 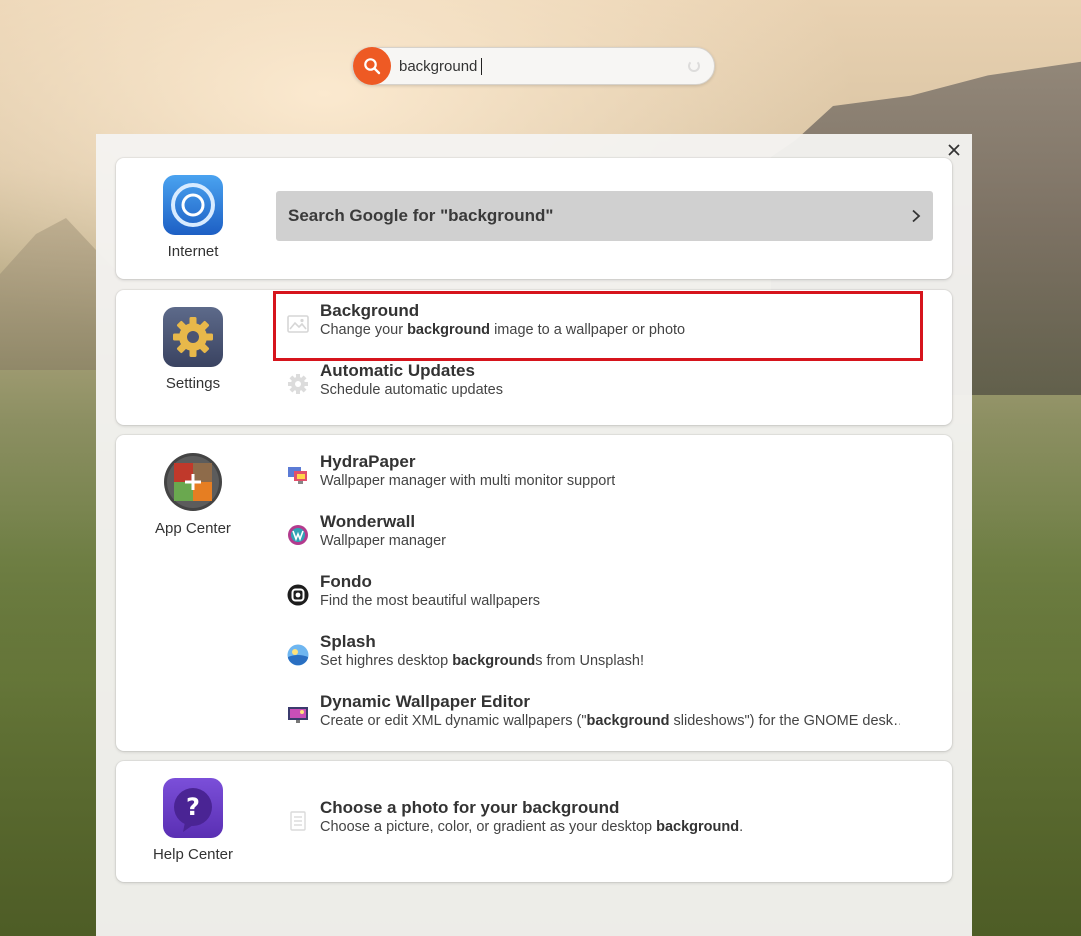 I want to click on document-icon, so click(x=298, y=821).